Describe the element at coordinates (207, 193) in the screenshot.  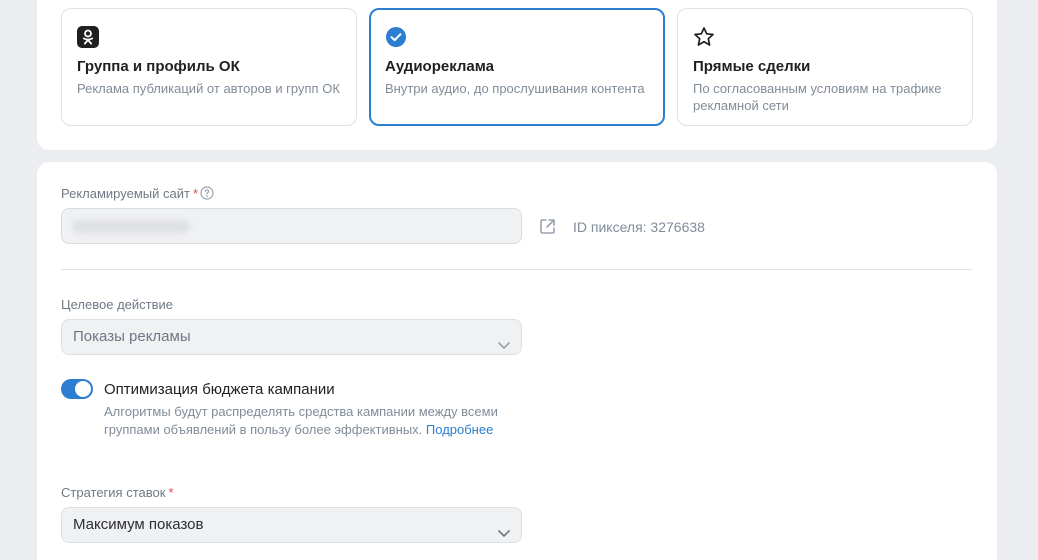
I see `help-icon` at that location.